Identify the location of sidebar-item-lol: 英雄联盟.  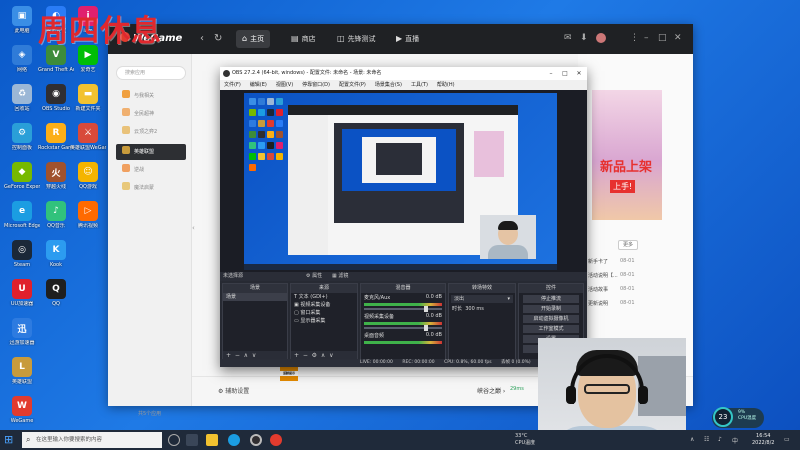
(151, 152).